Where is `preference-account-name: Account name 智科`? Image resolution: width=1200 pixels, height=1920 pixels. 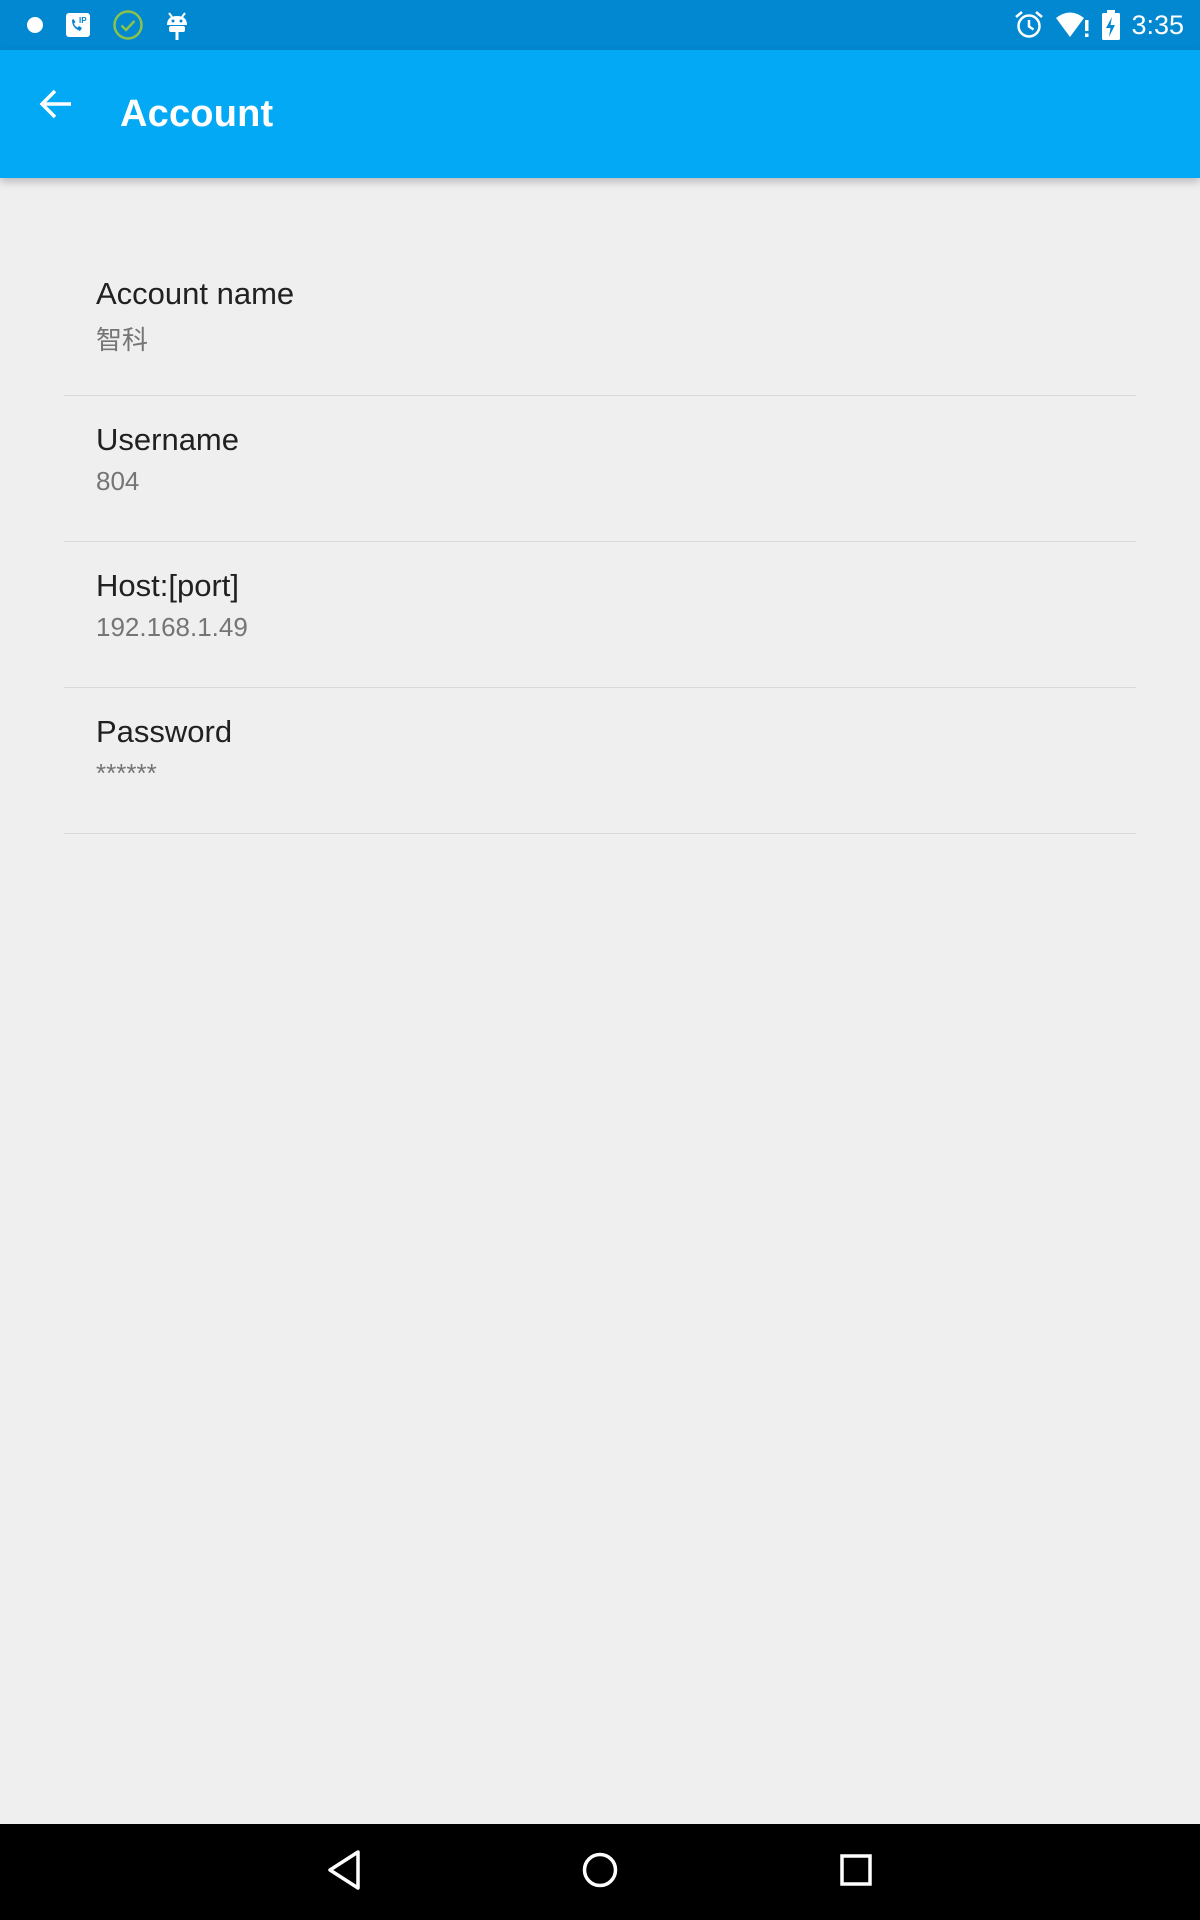 preference-account-name: Account name 智科 is located at coordinates (600, 323).